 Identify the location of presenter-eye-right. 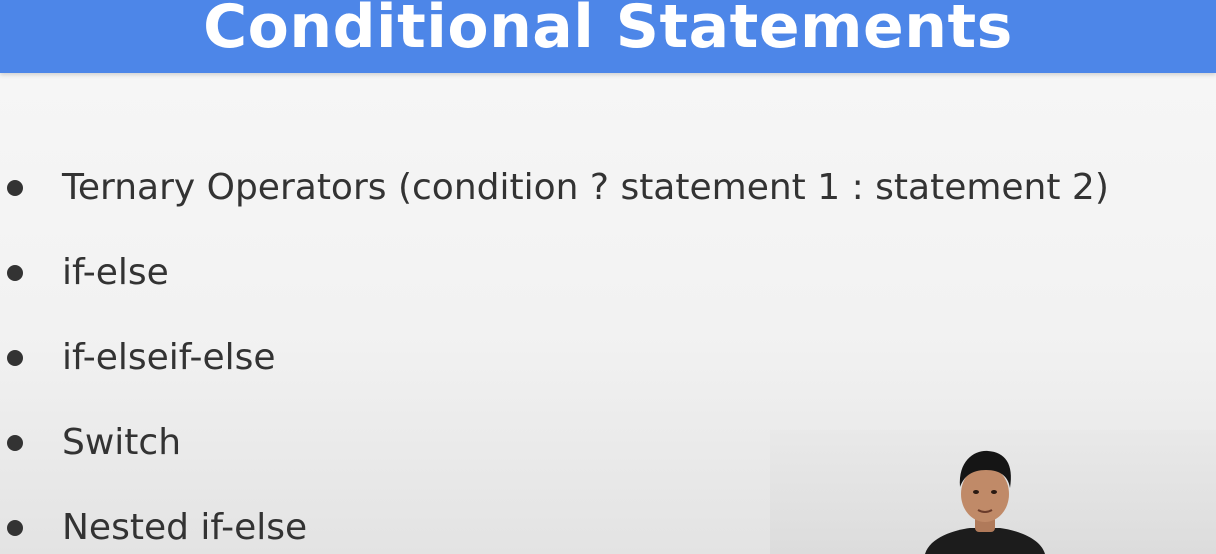
(994, 492).